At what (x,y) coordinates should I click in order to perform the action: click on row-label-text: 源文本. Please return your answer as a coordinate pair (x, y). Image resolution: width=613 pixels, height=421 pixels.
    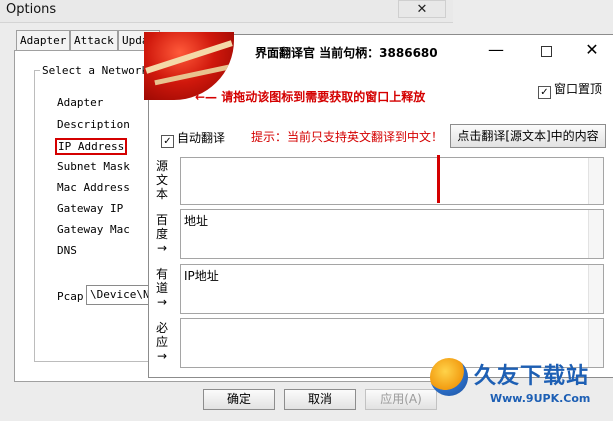
    Looking at the image, I should click on (161, 180).